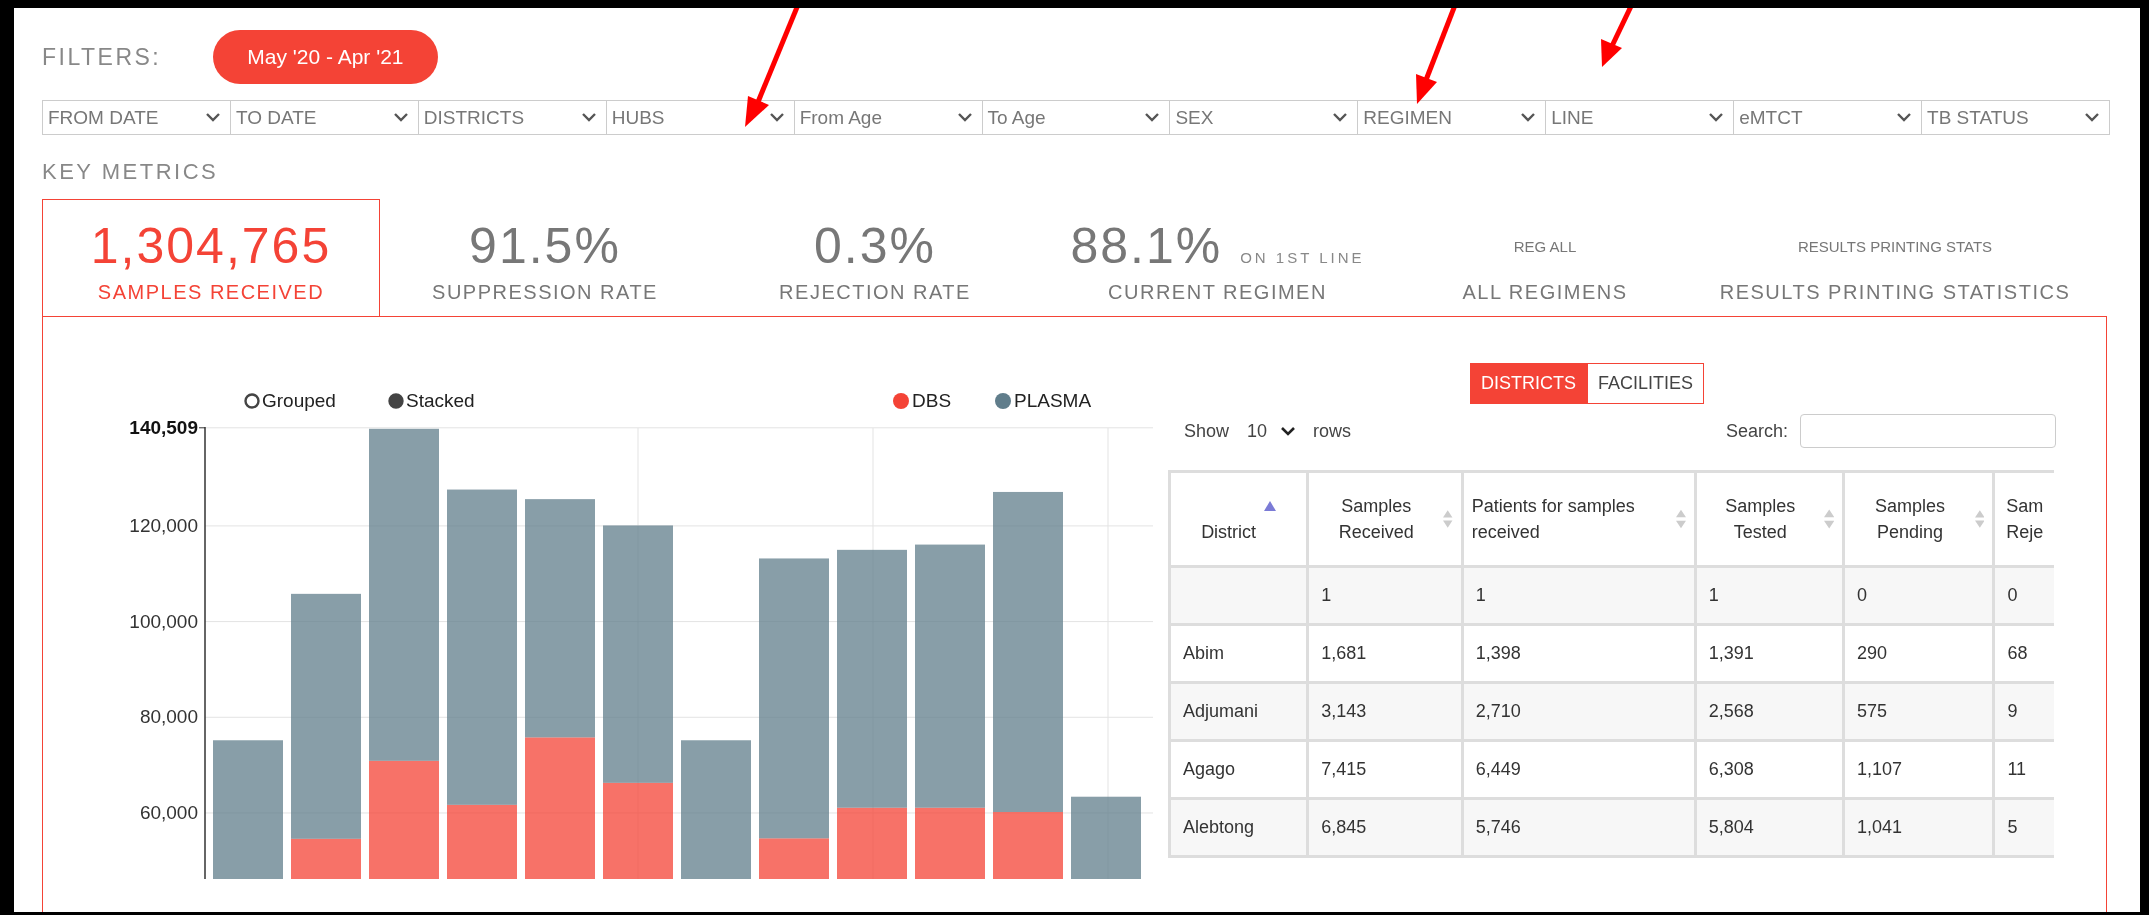  I want to click on metric-caption: RESULTS PRINTING STATS, so click(1895, 246).